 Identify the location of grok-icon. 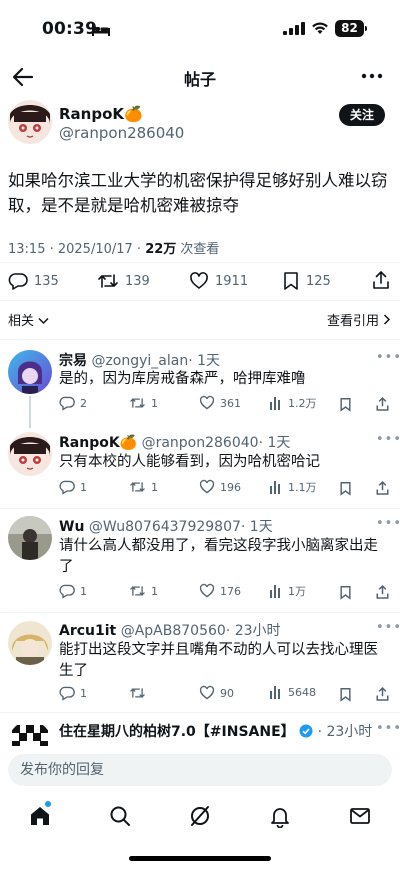
(200, 816).